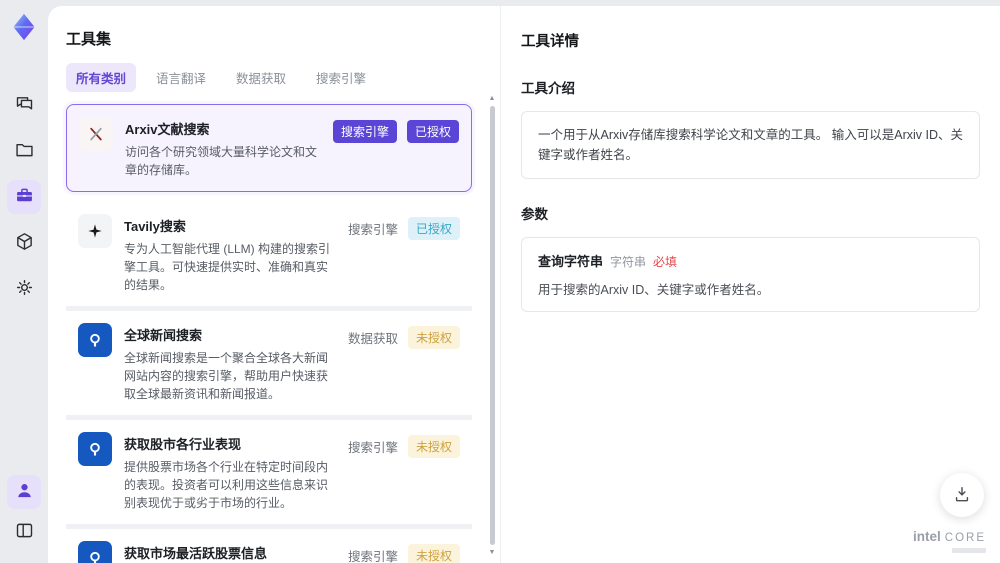  I want to click on chat-icon, so click(24, 105).